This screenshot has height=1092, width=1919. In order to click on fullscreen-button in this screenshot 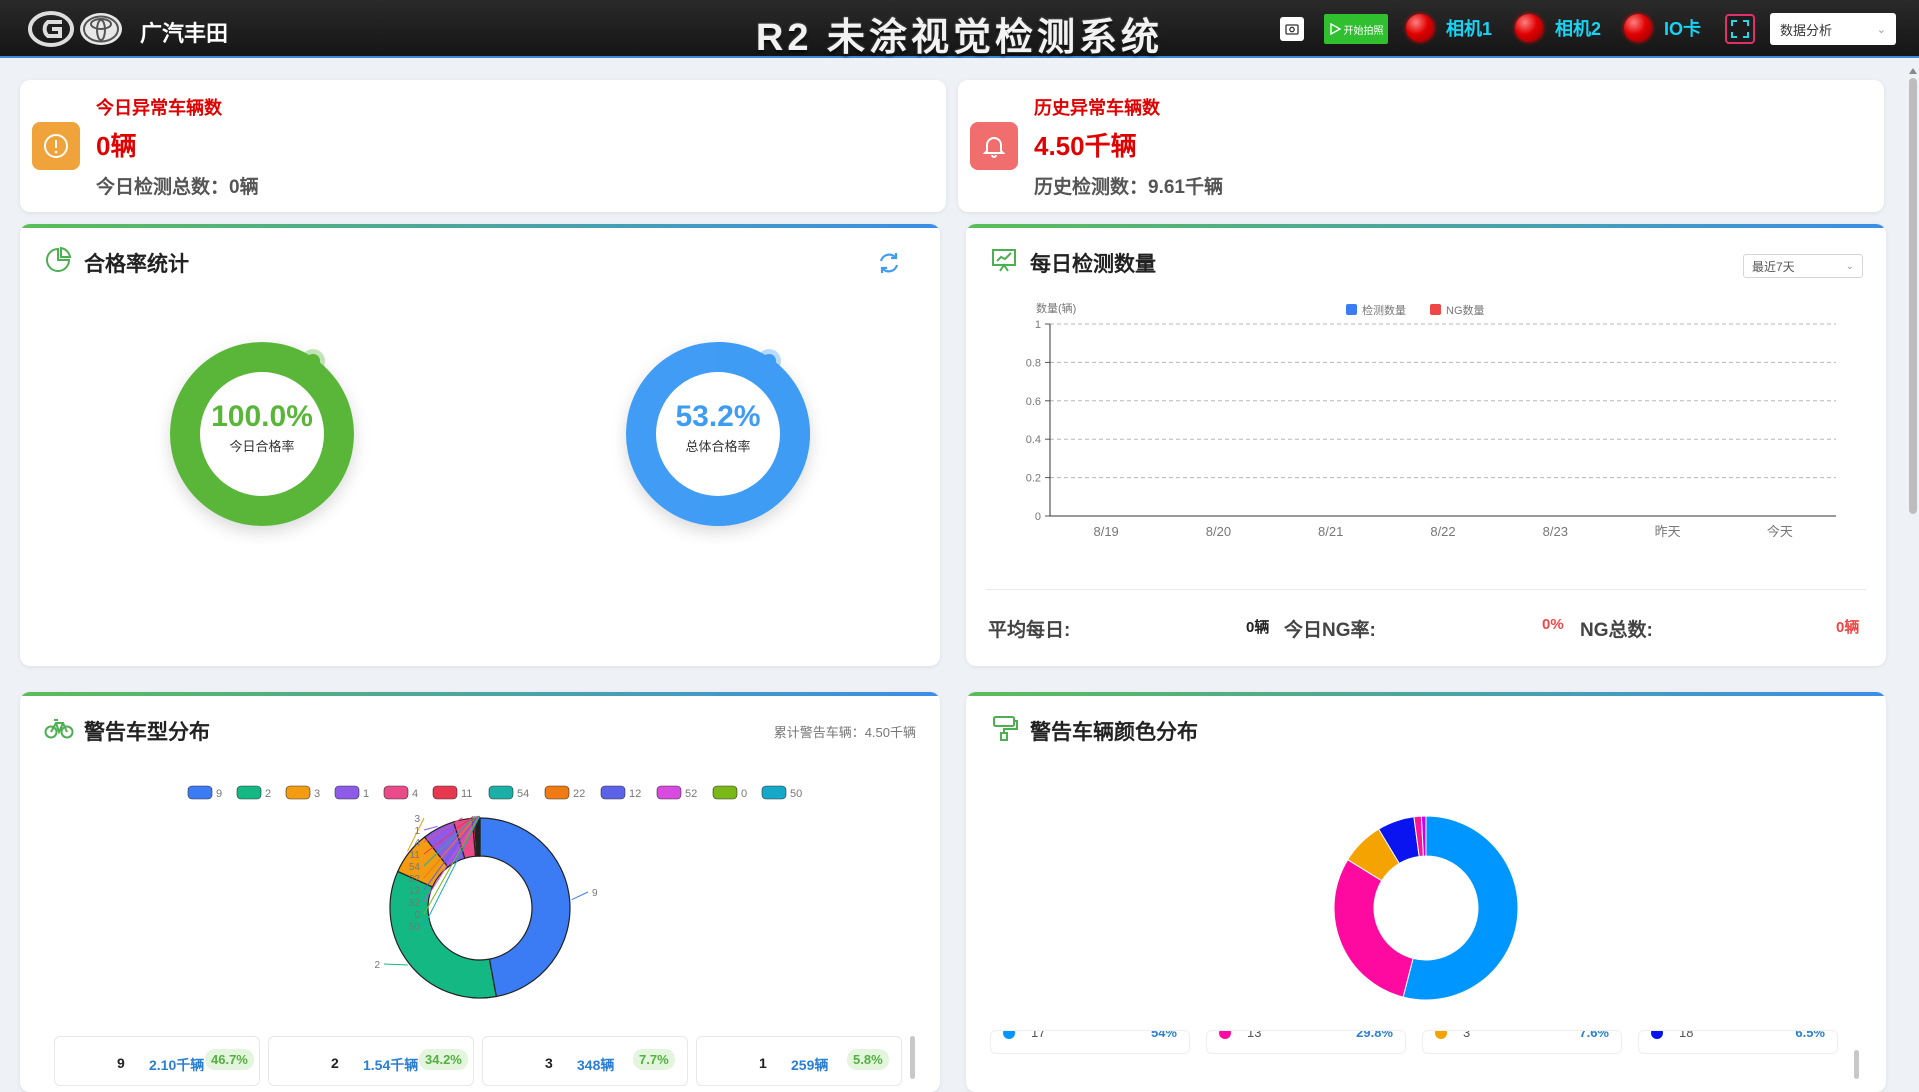, I will do `click(1740, 29)`.